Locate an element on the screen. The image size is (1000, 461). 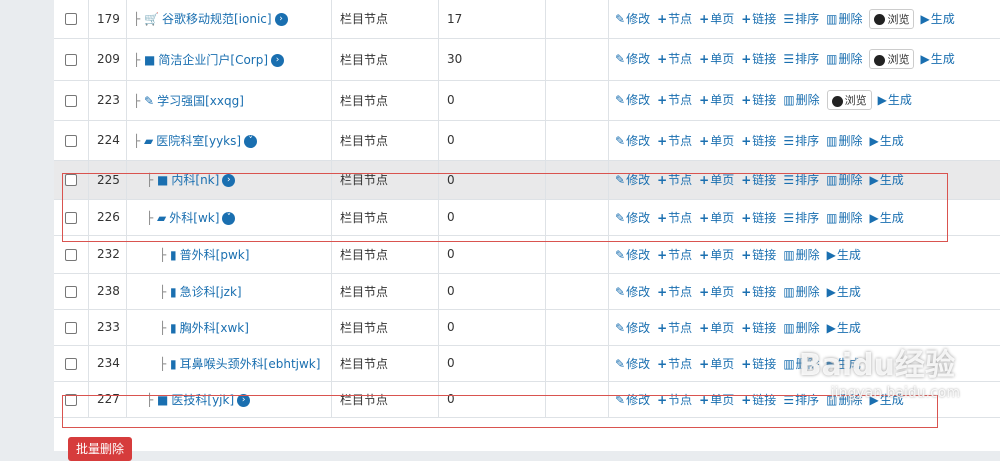
category-name-link: 医技科[yjk] is located at coordinates (202, 400).